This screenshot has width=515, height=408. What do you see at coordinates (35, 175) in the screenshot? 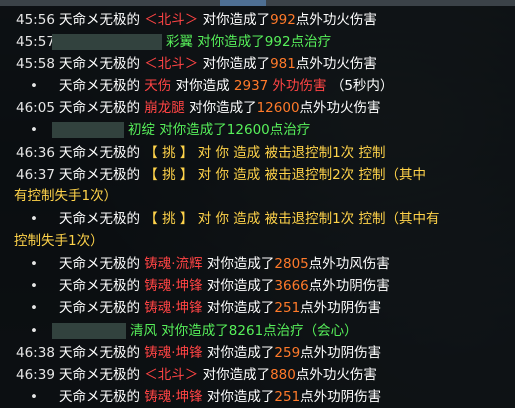
I see `timestamp: 46:37` at bounding box center [35, 175].